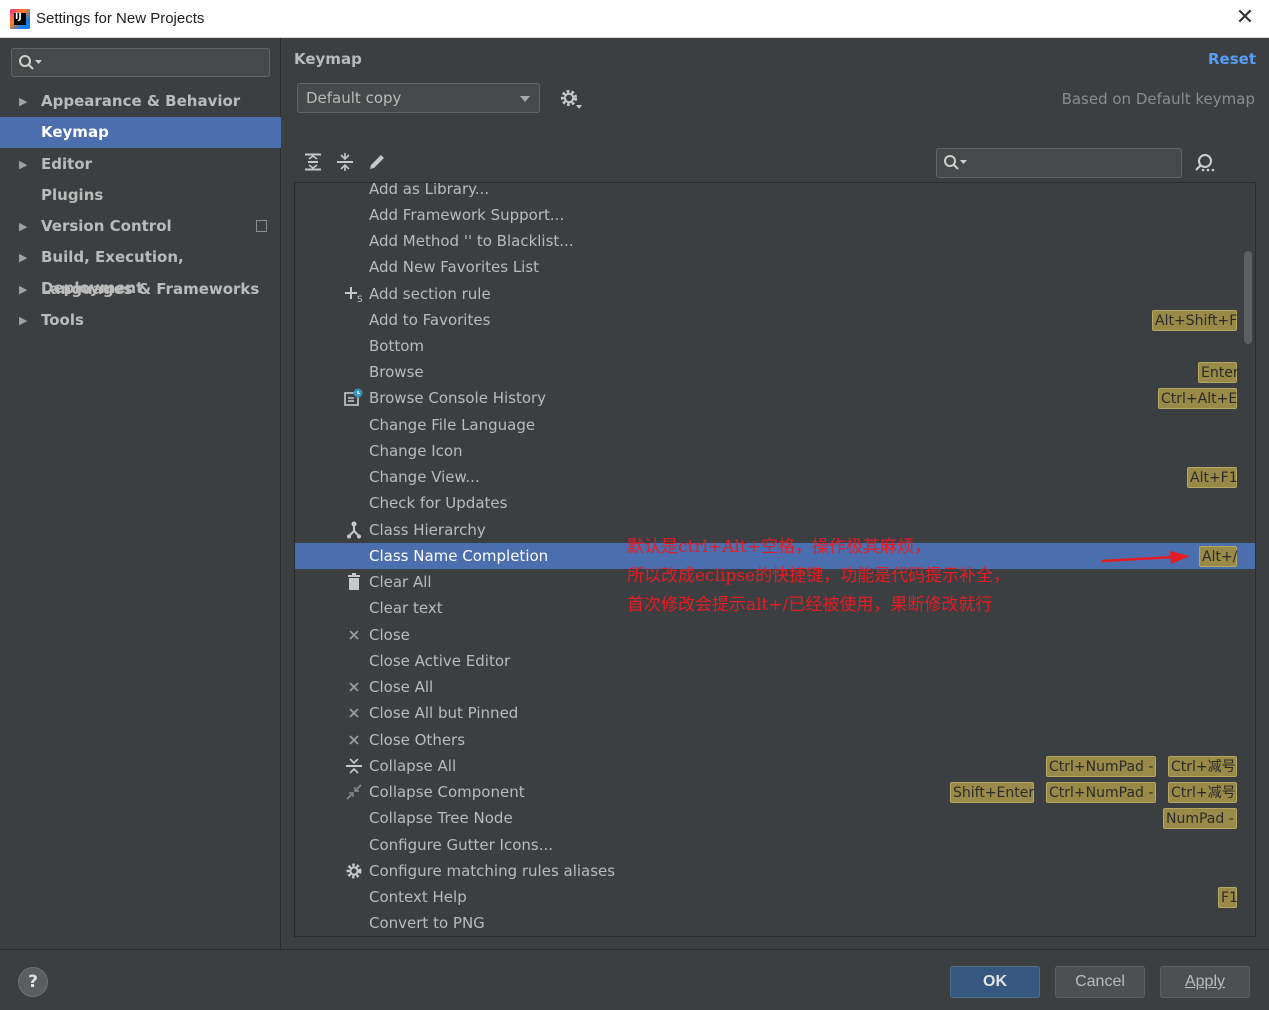 Image resolution: width=1269 pixels, height=1010 pixels. I want to click on shortcut-list: Alt+Shift+F, so click(1188, 320).